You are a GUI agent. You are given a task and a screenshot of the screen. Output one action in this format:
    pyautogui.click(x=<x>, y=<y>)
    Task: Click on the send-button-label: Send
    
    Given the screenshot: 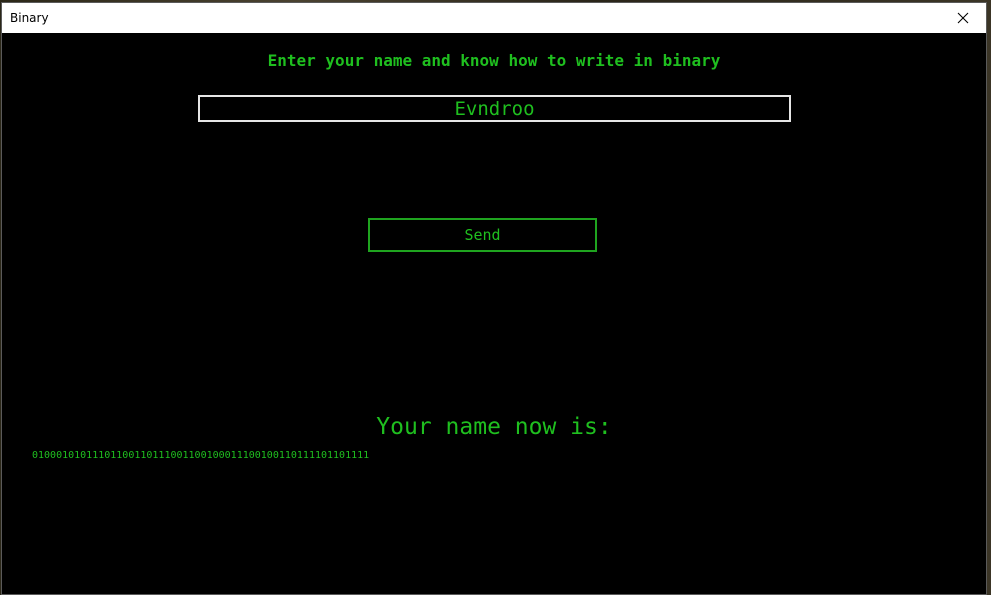 What is the action you would take?
    pyautogui.click(x=482, y=235)
    